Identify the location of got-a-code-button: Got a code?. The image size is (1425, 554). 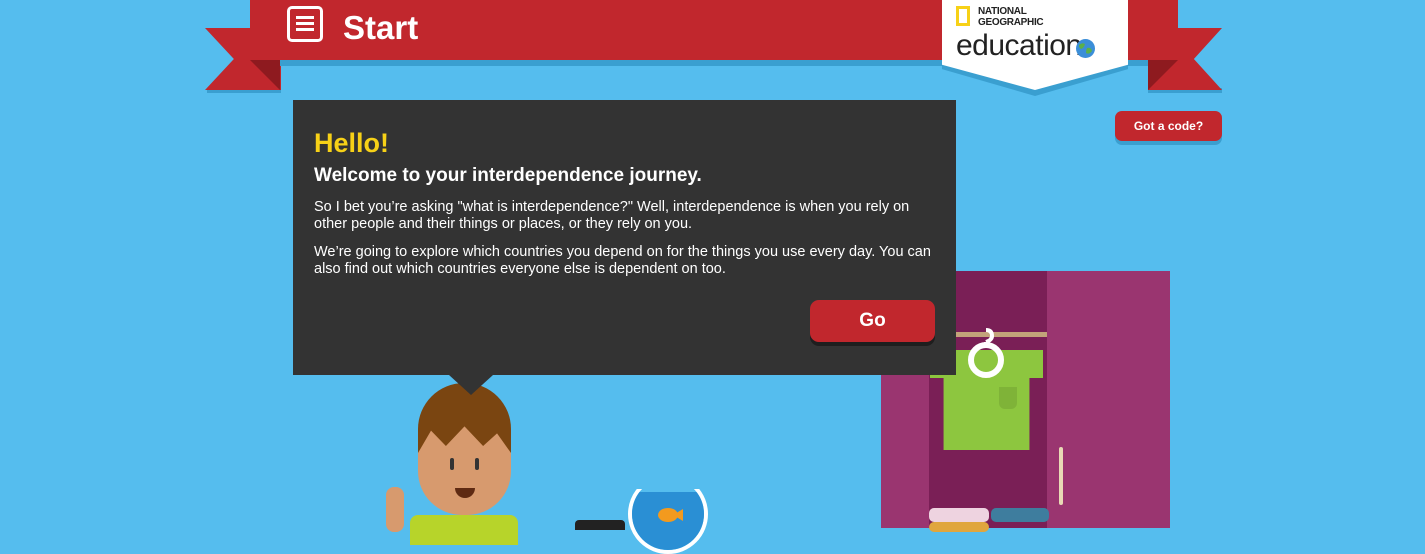
(1168, 126).